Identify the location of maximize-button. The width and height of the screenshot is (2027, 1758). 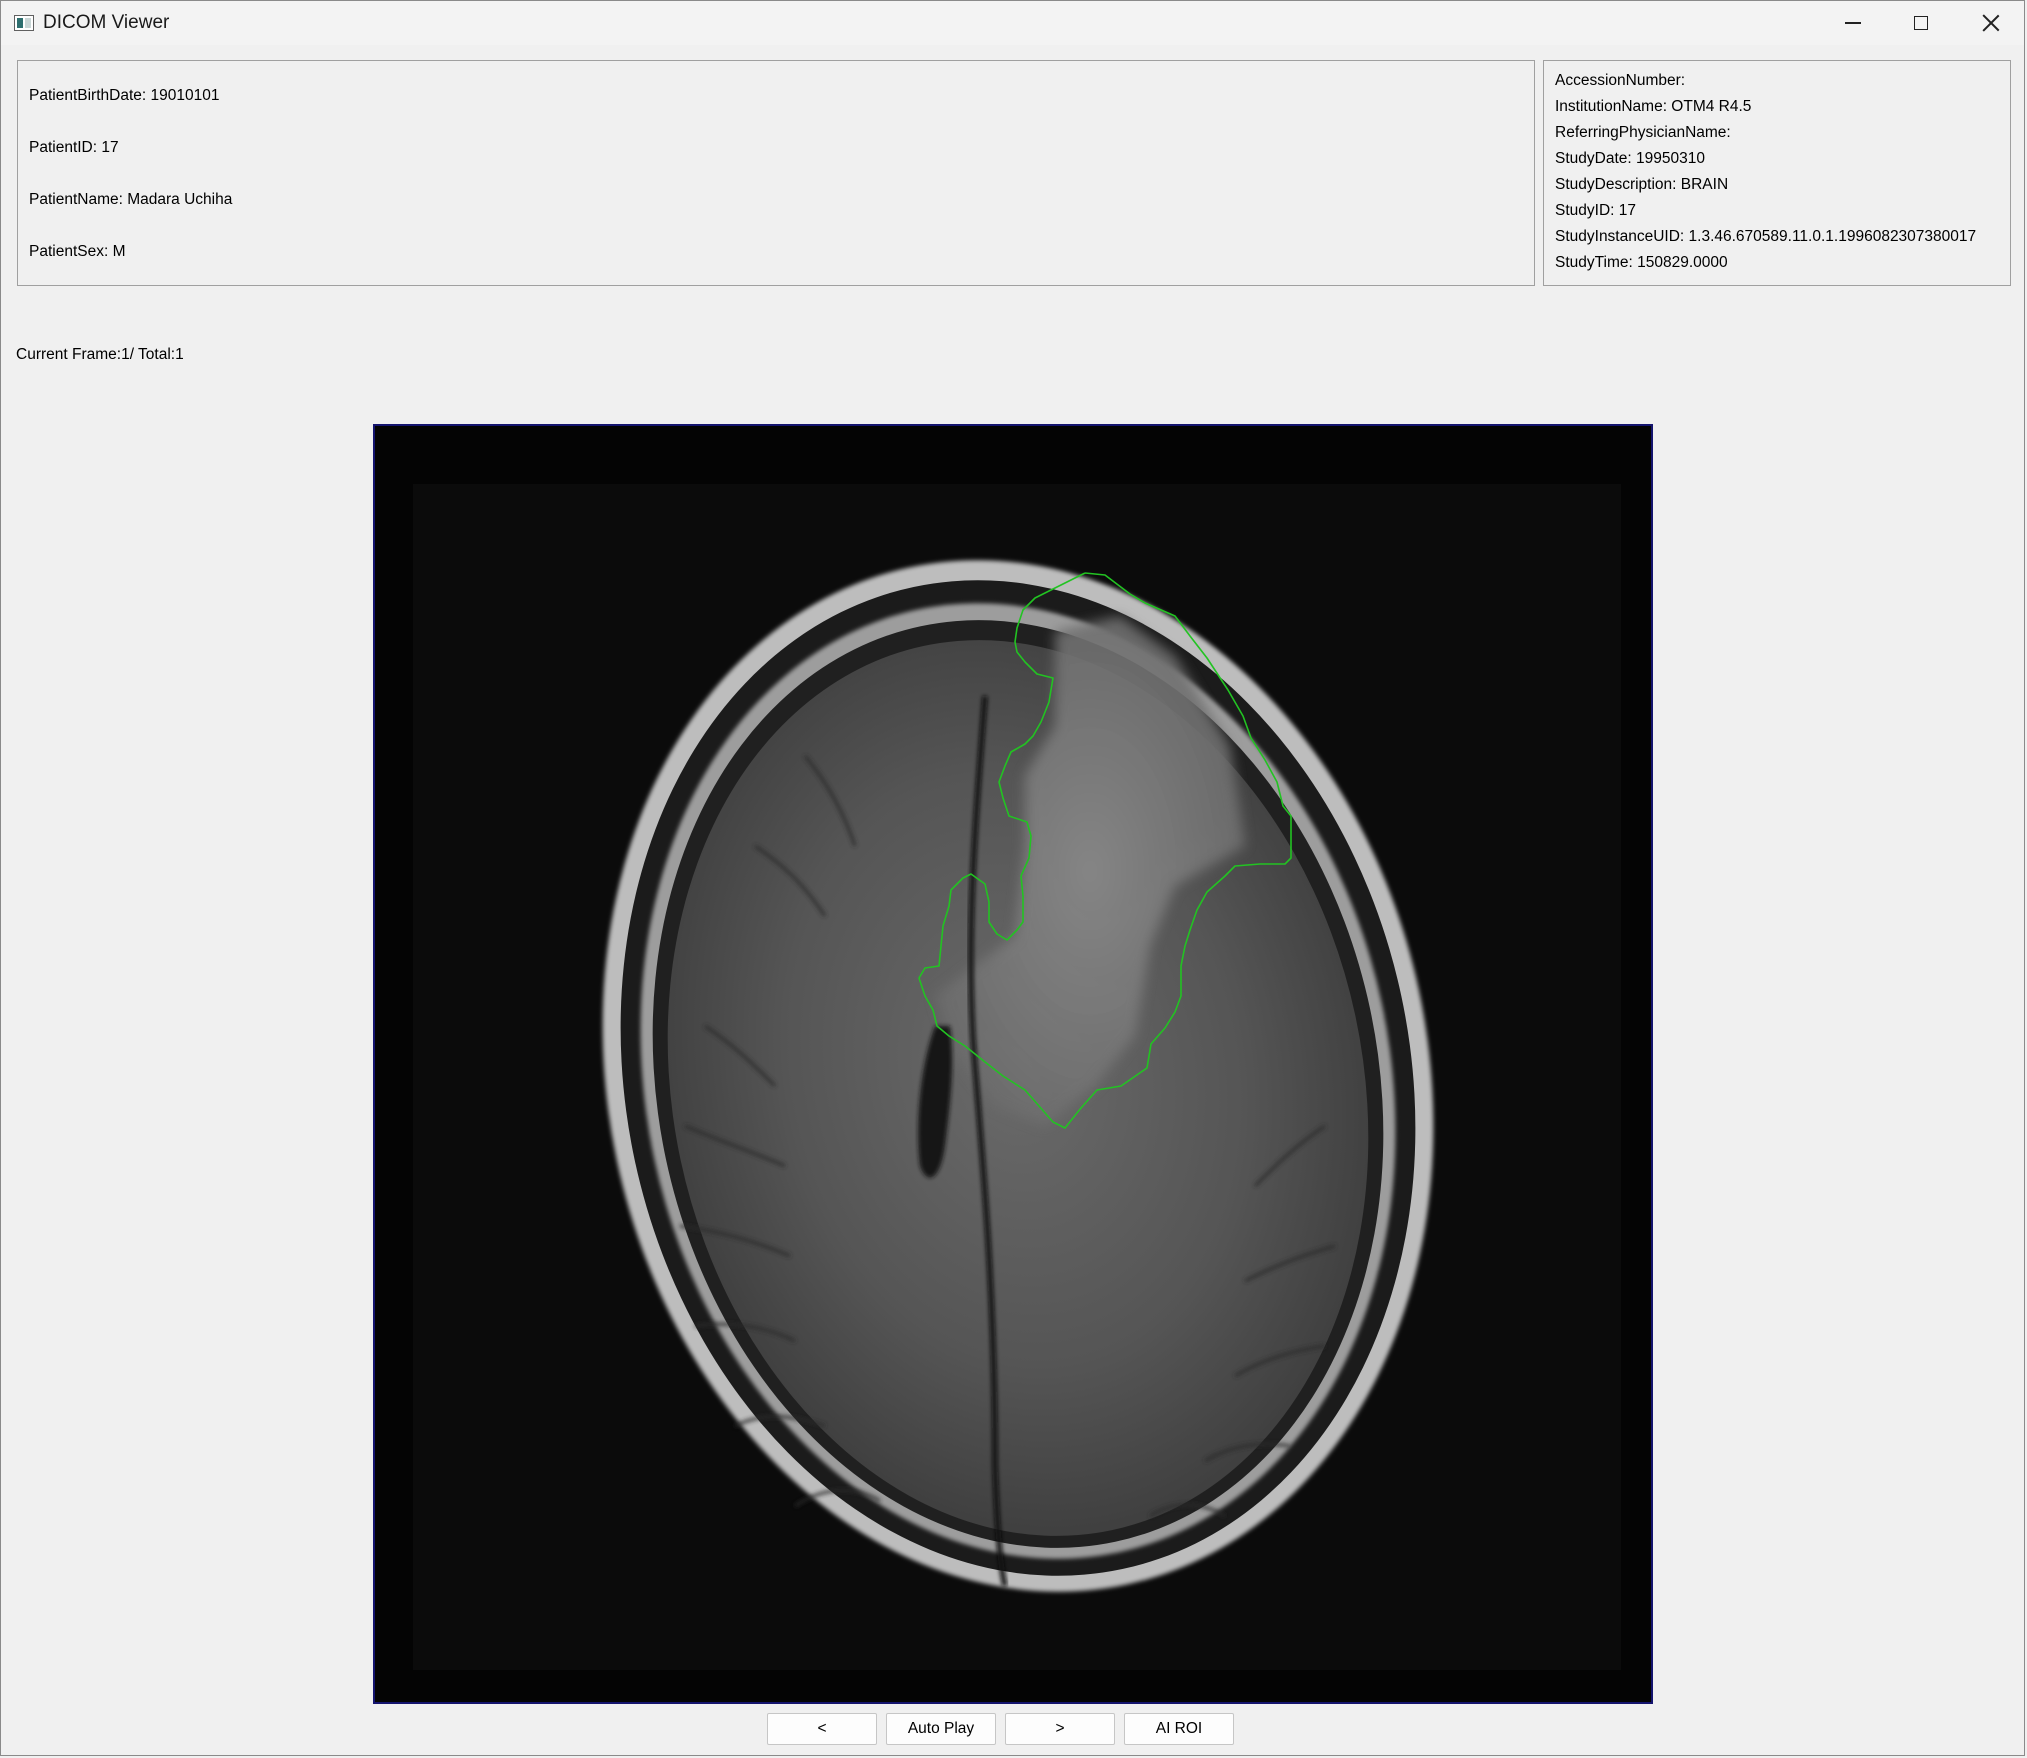
(1921, 23).